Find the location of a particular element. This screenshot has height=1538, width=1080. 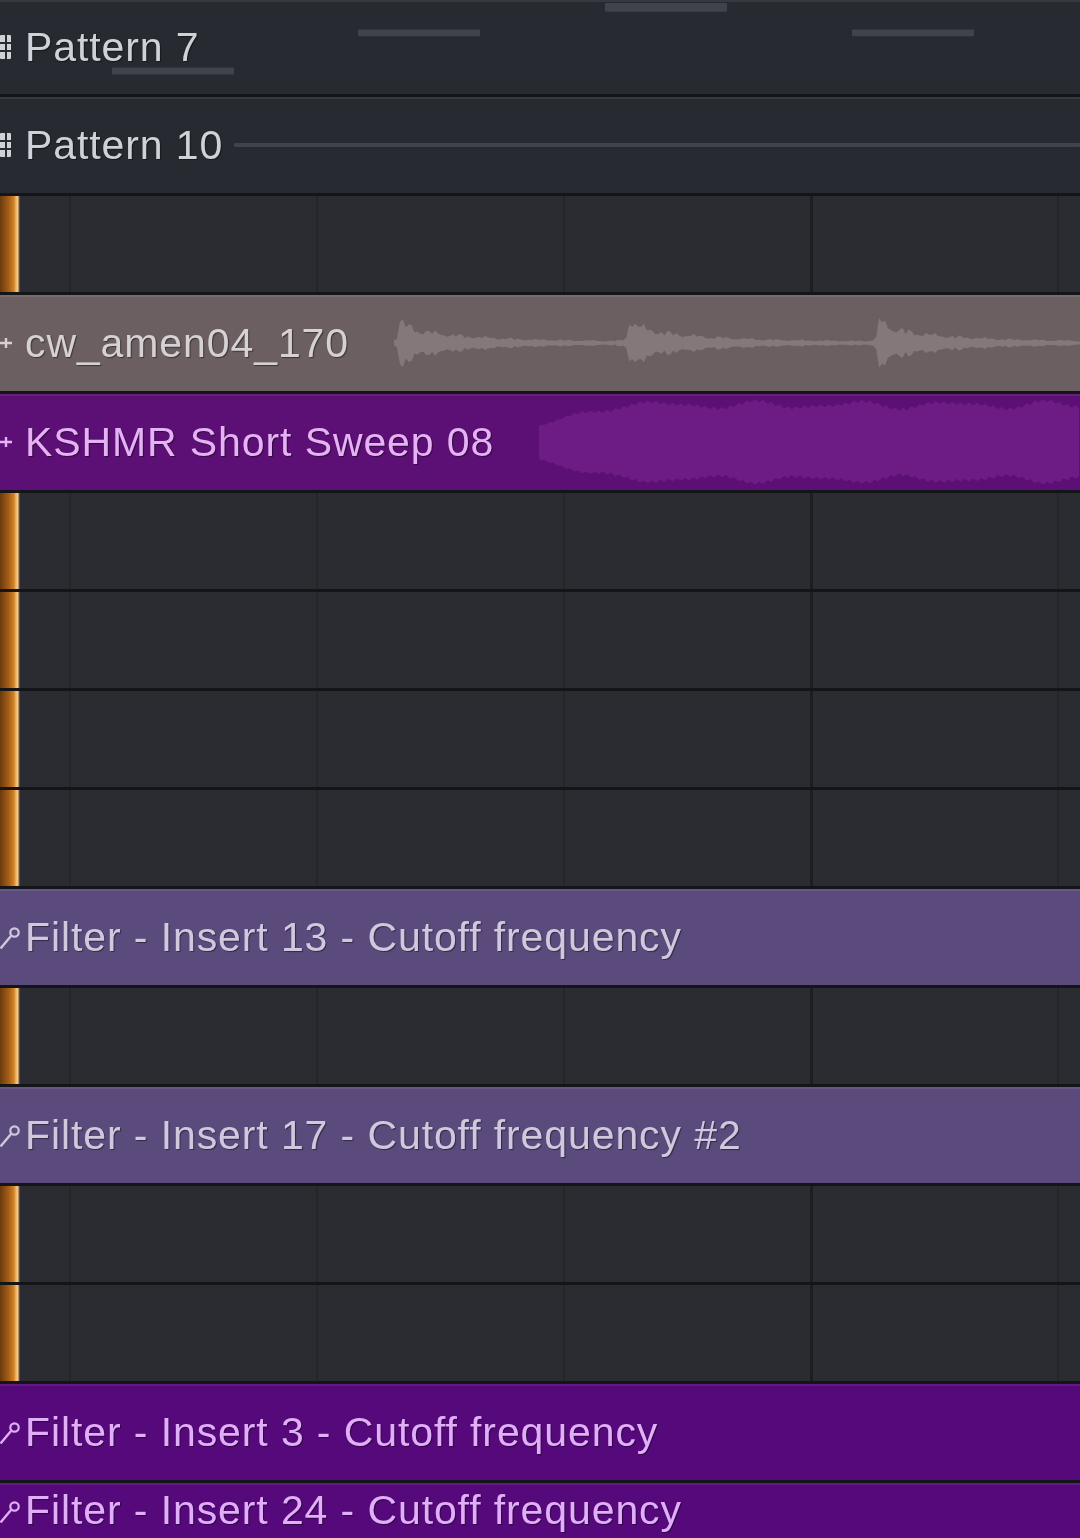

audio-clip: cw_amen04_170 is located at coordinates (540, 343).